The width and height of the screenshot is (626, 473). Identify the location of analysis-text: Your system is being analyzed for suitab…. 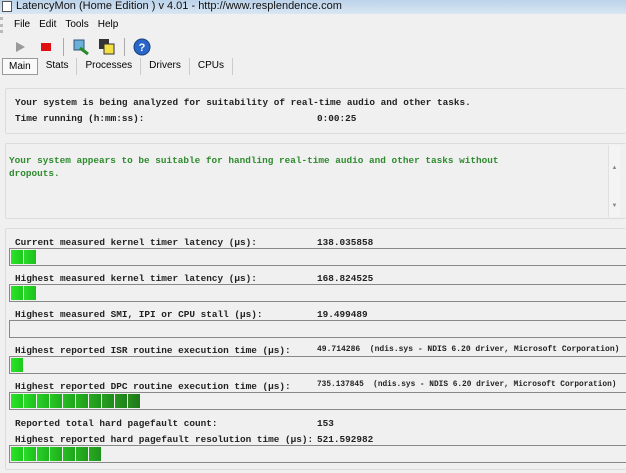
(243, 102).